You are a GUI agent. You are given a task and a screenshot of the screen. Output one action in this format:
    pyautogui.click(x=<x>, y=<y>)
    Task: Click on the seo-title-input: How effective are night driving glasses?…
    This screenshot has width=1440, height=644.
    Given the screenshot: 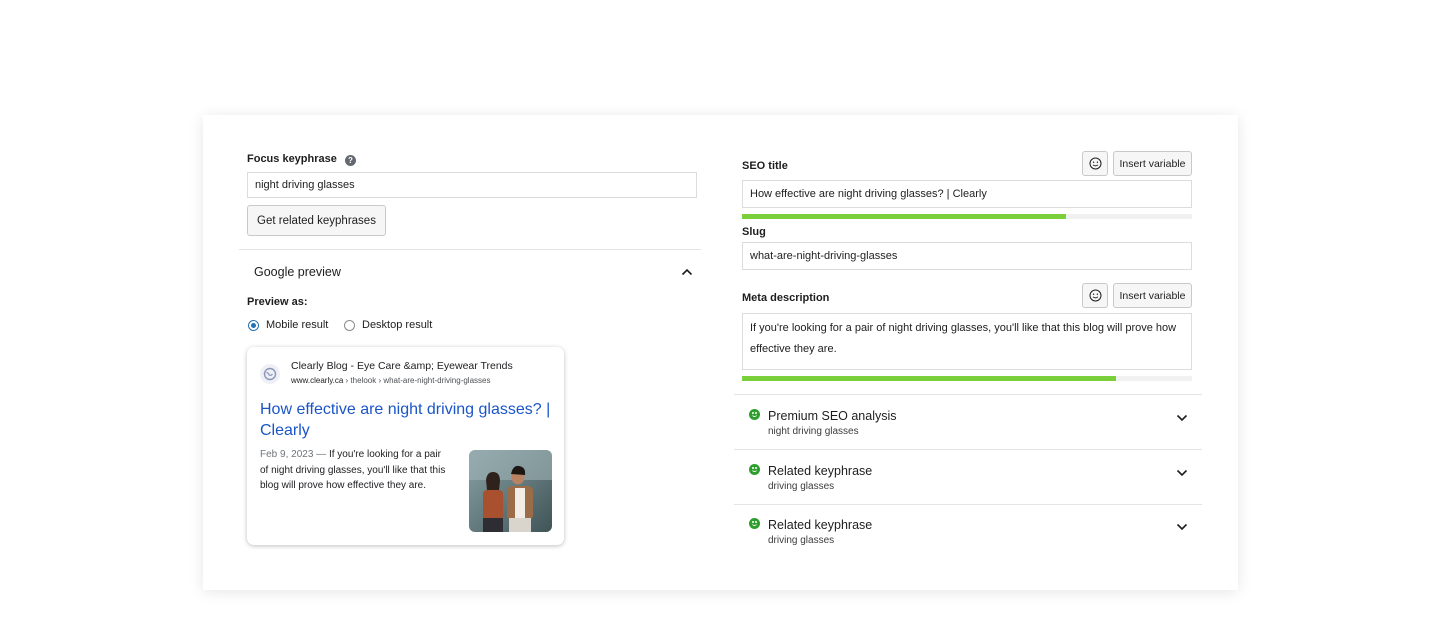 What is the action you would take?
    pyautogui.click(x=967, y=194)
    